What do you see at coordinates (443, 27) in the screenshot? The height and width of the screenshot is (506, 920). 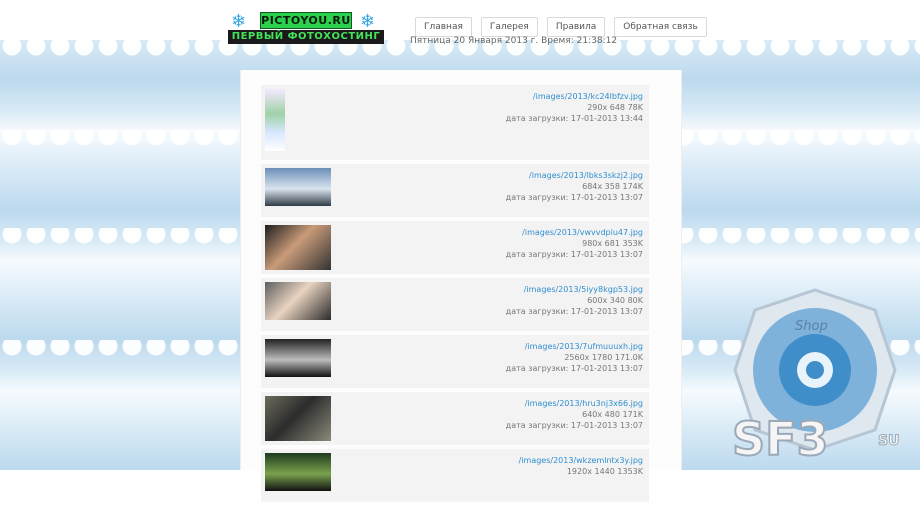 I see `nav-home: Главная` at bounding box center [443, 27].